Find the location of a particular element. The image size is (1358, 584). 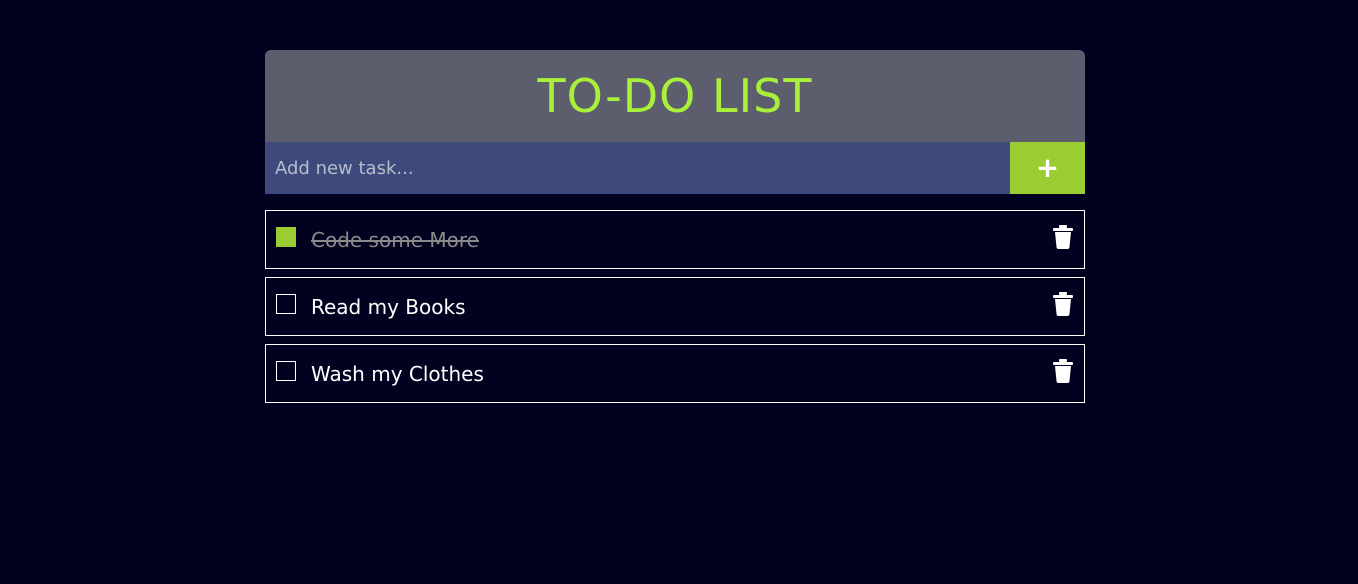

task-text: Read my Books is located at coordinates (388, 306).